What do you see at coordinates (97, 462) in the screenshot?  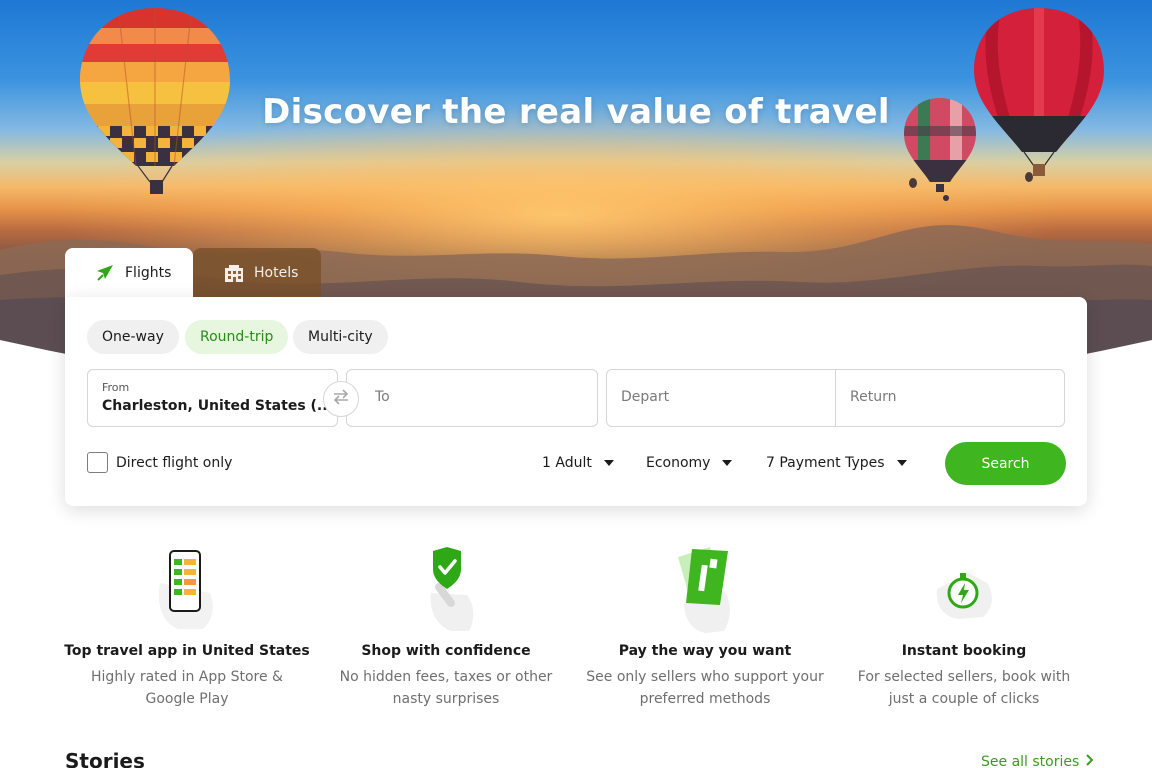 I see `direct-flight-checkbox` at bounding box center [97, 462].